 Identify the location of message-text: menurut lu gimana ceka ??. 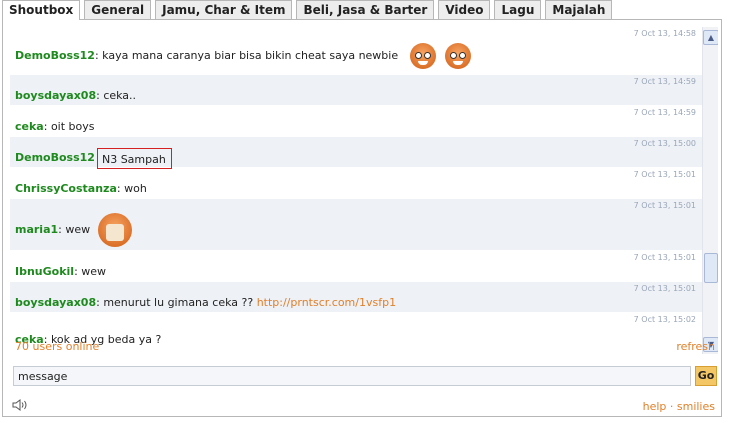
(180, 302).